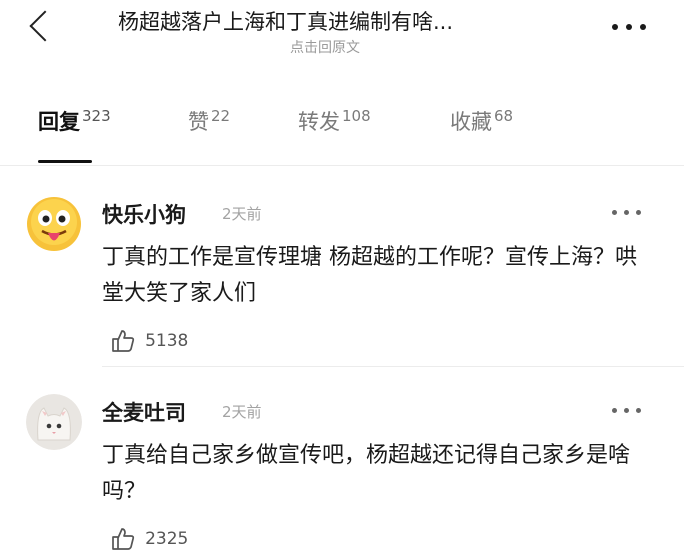 The image size is (684, 552). What do you see at coordinates (366, 473) in the screenshot?
I see `comment-content: 丁真给自己家乡做宣传吧，杨超越还记得自己家乡是啥吗？` at bounding box center [366, 473].